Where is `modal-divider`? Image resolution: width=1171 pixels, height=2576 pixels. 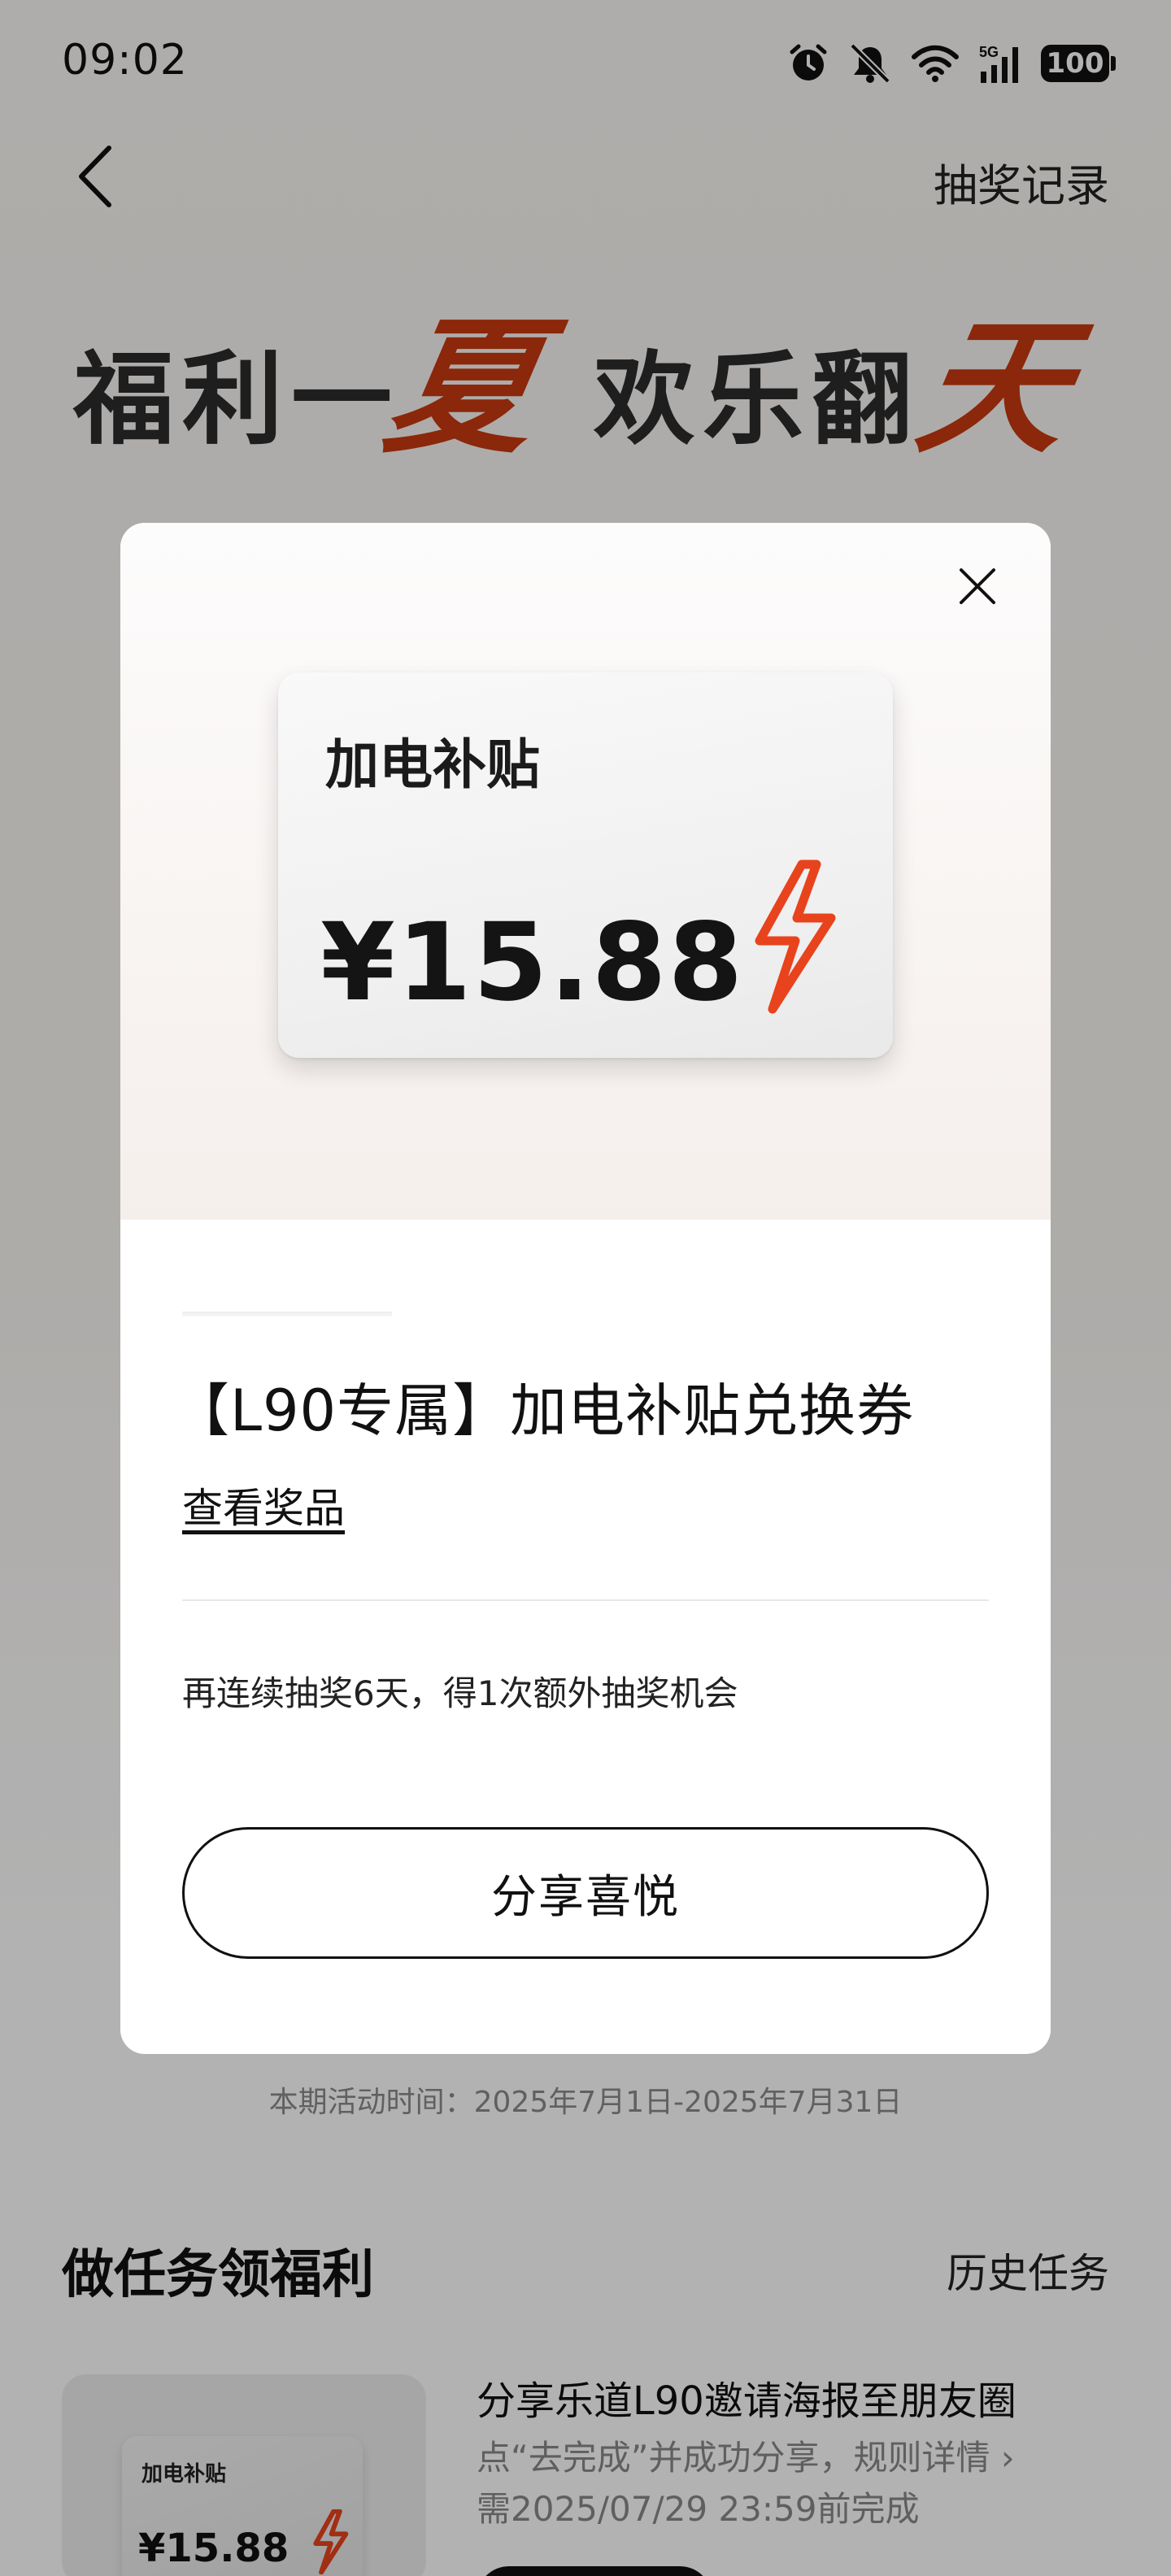 modal-divider is located at coordinates (585, 1600).